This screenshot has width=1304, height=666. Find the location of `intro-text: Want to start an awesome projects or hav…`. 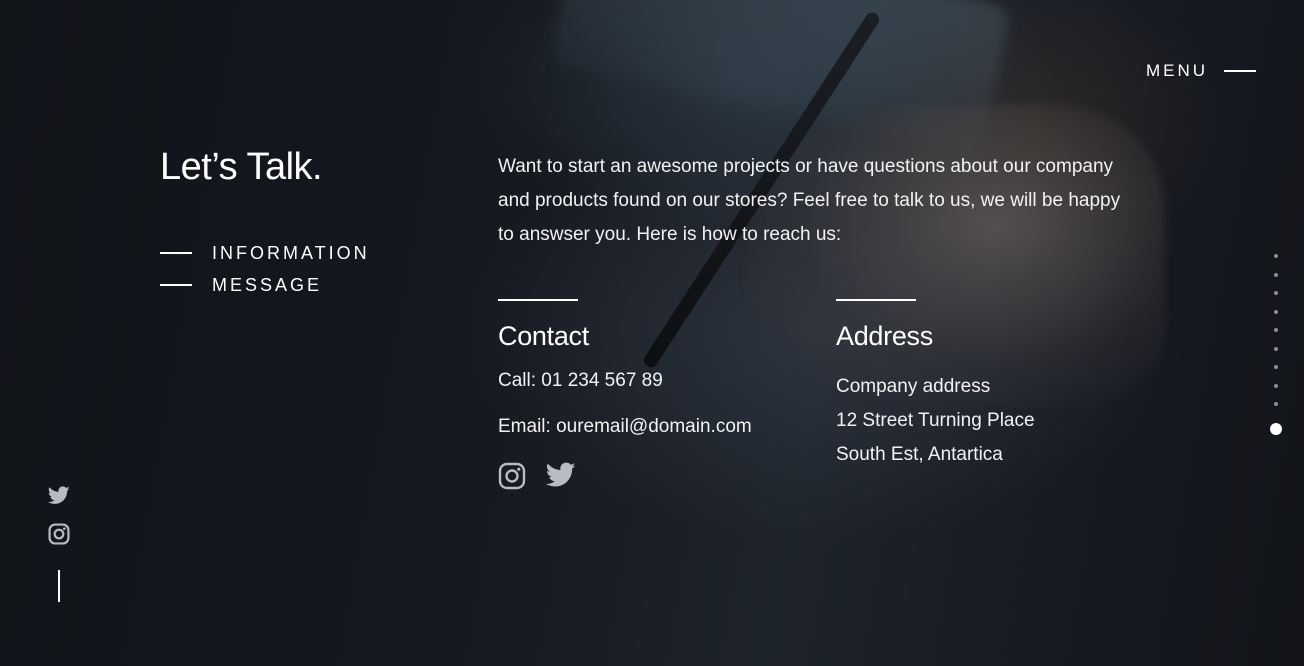

intro-text: Want to start an awesome projects or hav… is located at coordinates (809, 200).